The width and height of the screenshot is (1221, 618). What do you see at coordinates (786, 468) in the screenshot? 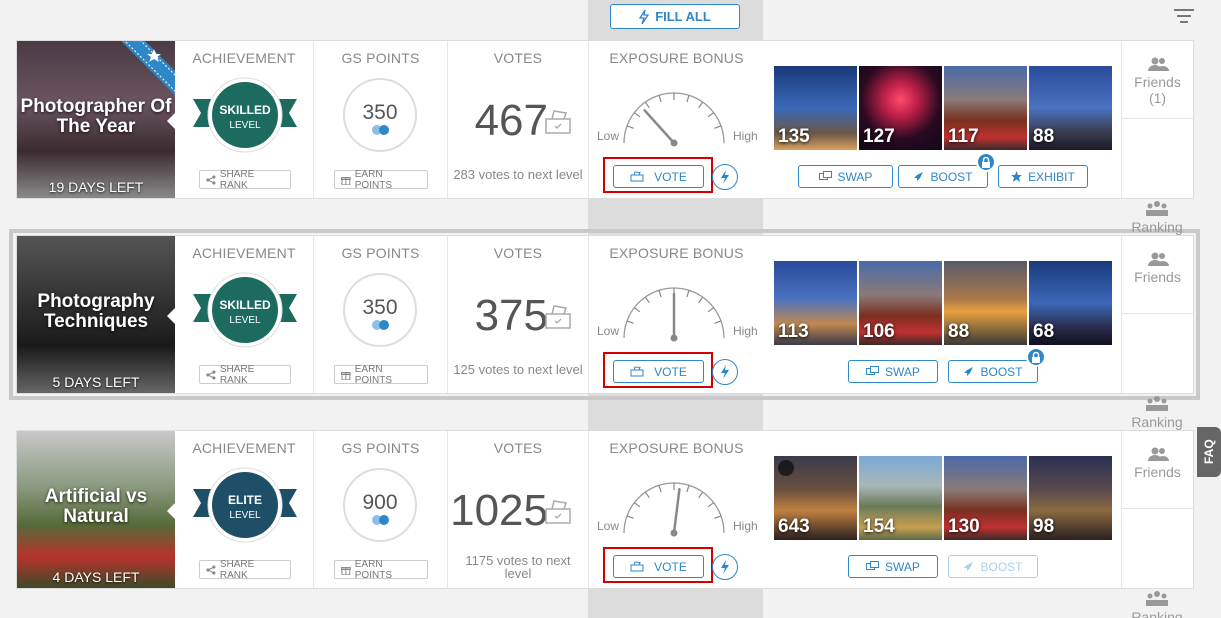
I see `rocket-badge-icon` at bounding box center [786, 468].